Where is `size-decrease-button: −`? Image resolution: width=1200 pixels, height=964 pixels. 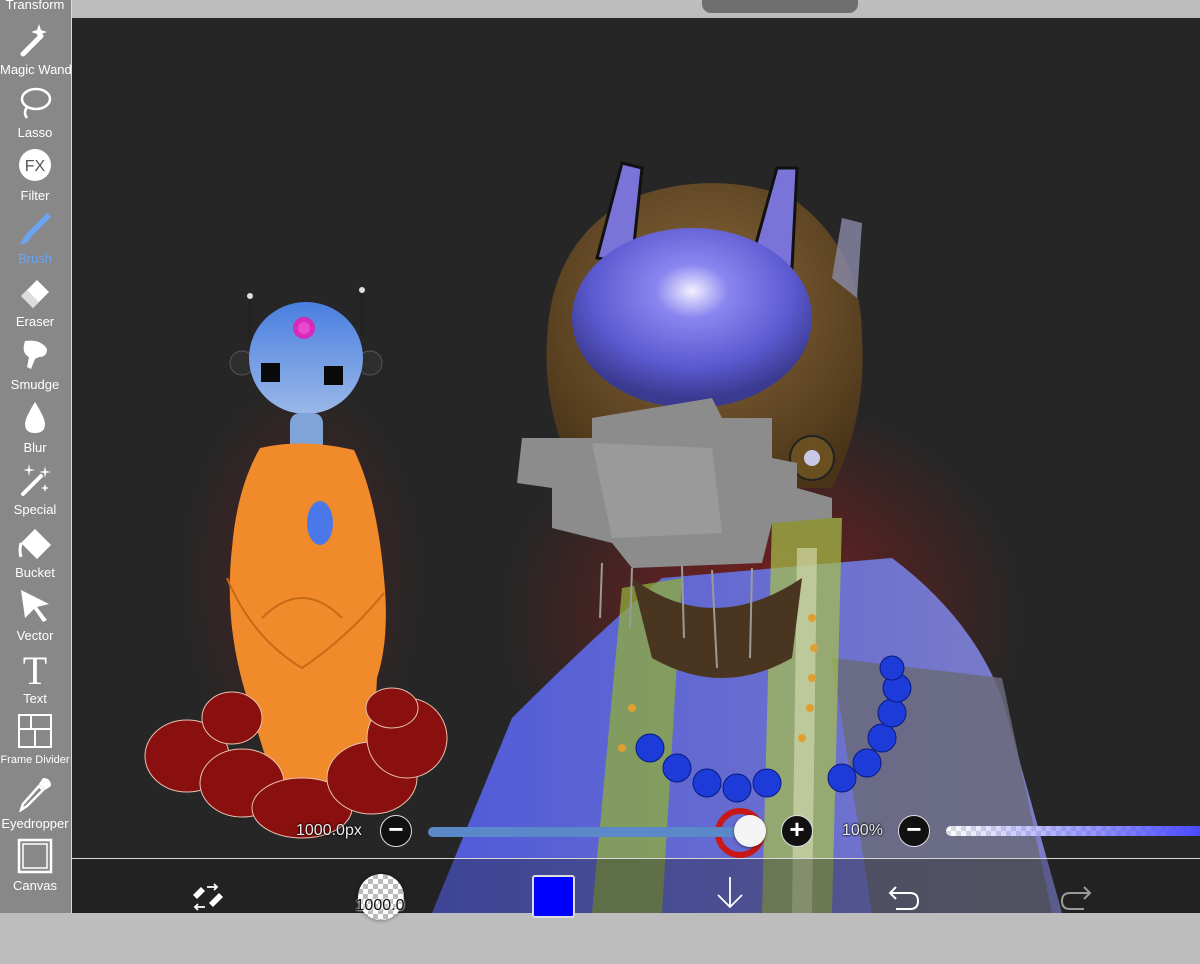
size-decrease-button: − is located at coordinates (396, 831).